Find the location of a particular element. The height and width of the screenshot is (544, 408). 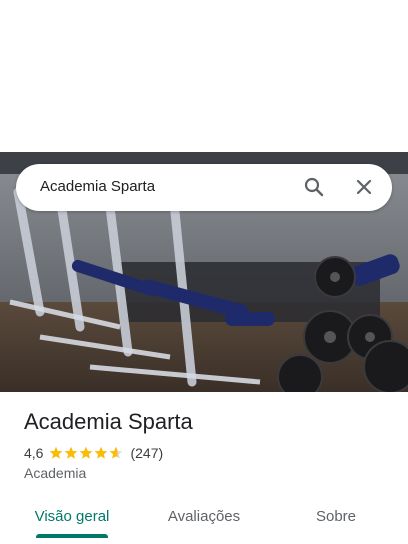

tab-label: Visão geral is located at coordinates (72, 516).